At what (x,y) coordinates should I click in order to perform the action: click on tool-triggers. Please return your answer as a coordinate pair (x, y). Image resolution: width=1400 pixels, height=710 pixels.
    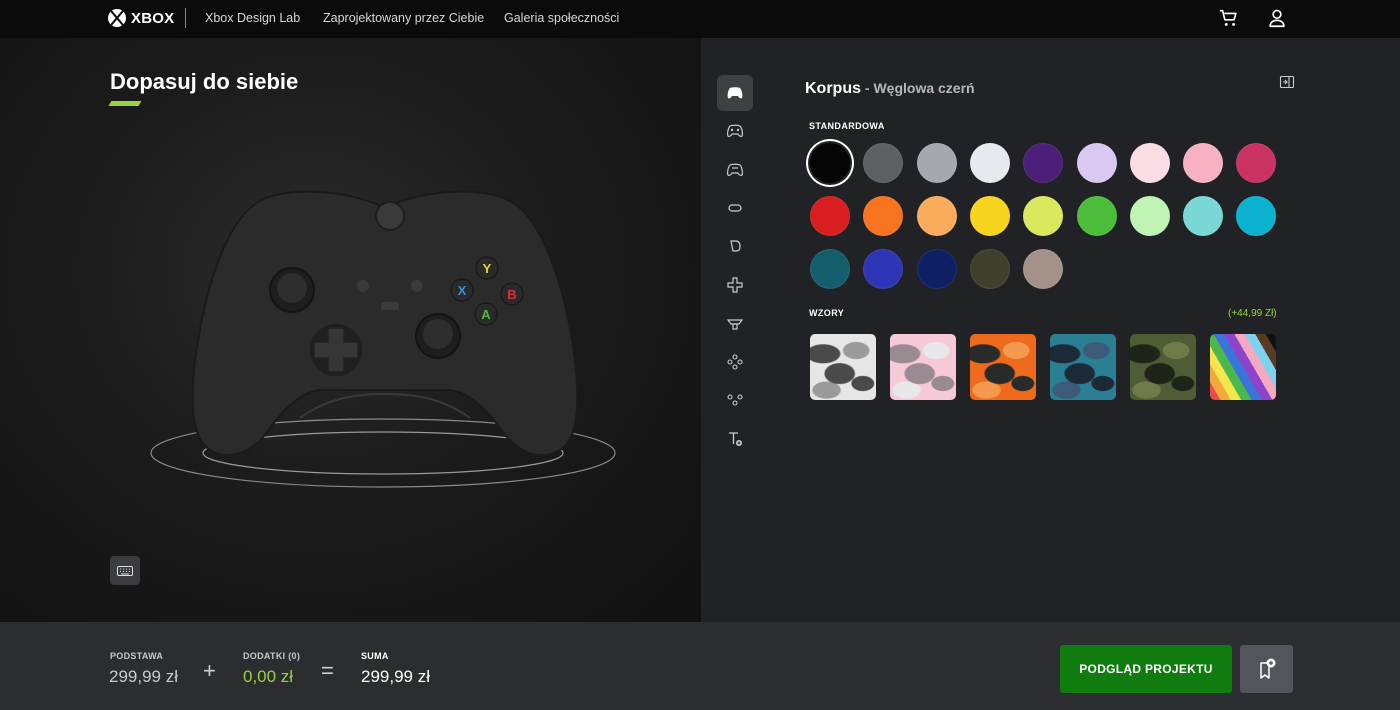
    Looking at the image, I should click on (735, 246).